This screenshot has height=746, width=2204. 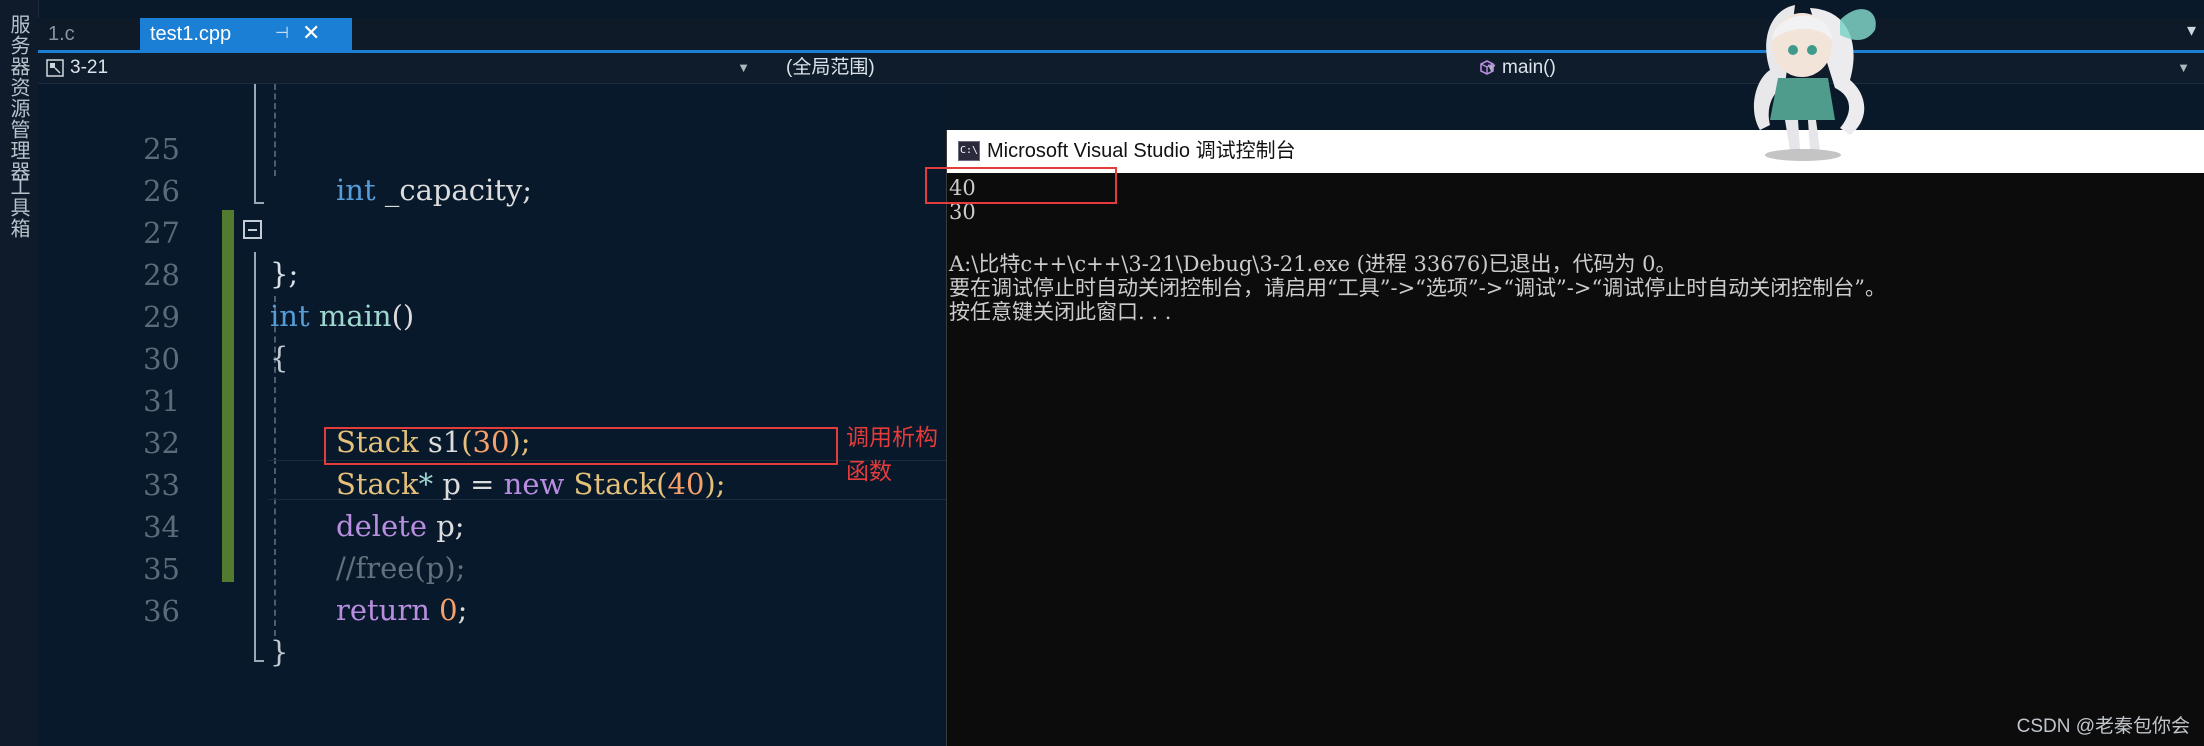 What do you see at coordinates (1487, 67) in the screenshot?
I see `function-cube-icon` at bounding box center [1487, 67].